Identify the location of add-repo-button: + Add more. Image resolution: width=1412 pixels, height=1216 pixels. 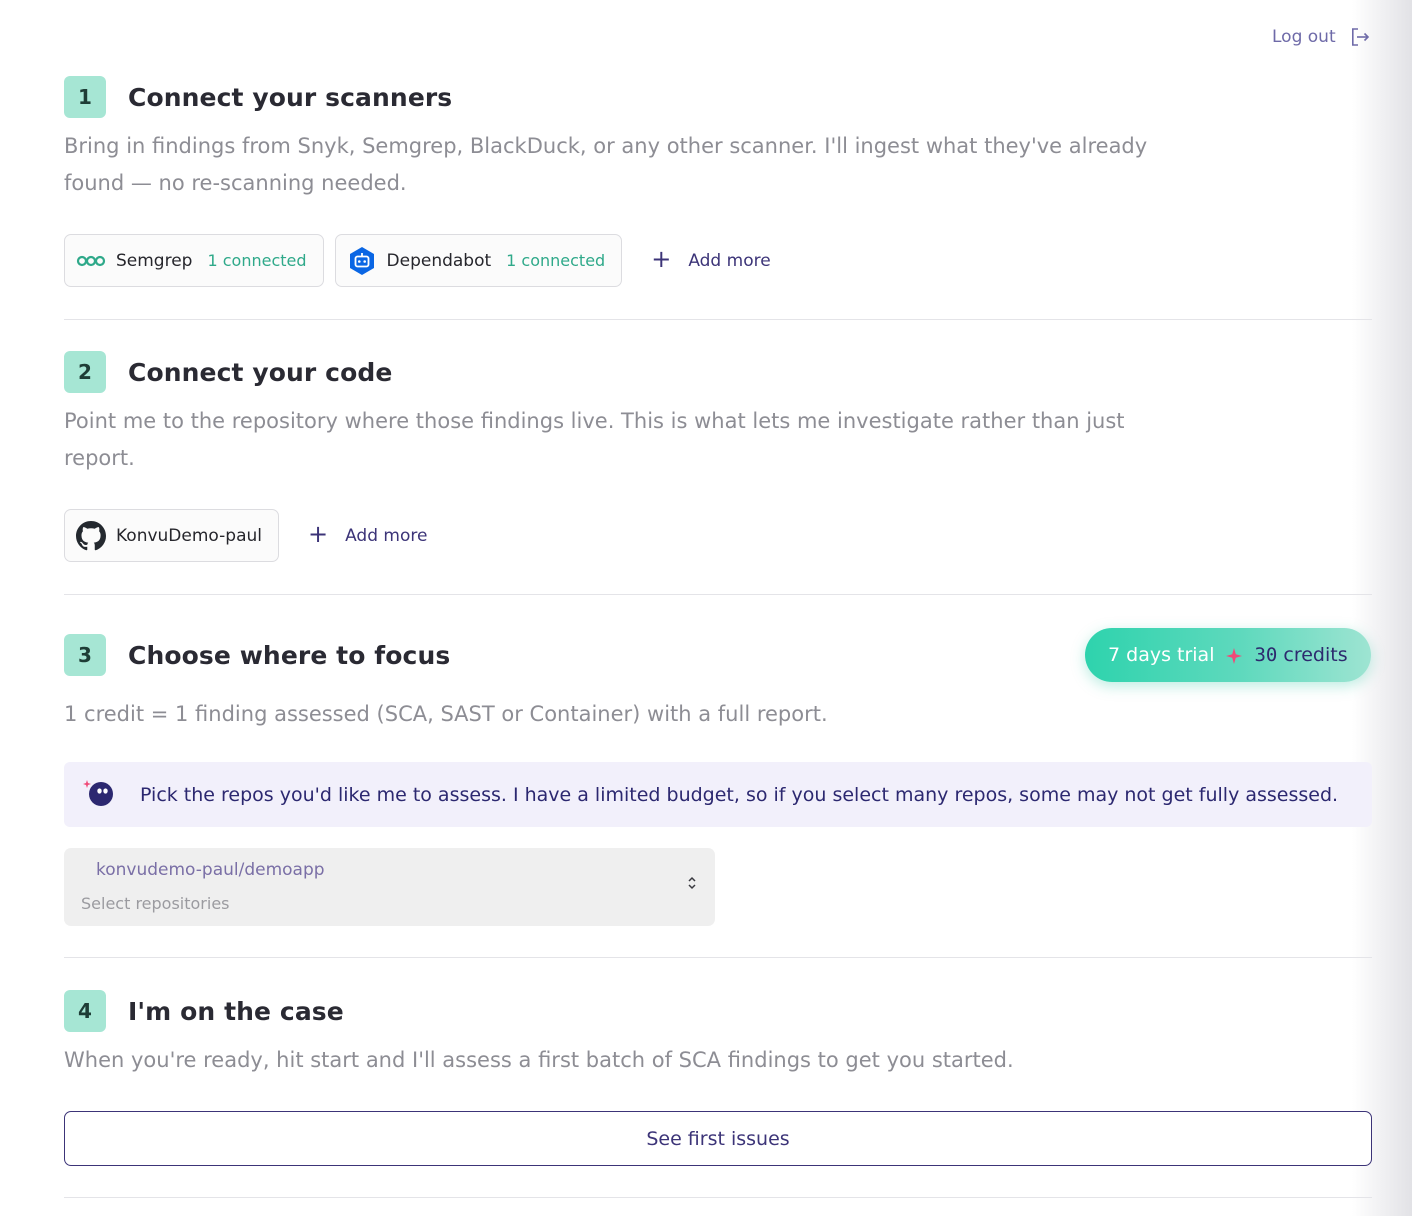
(367, 535).